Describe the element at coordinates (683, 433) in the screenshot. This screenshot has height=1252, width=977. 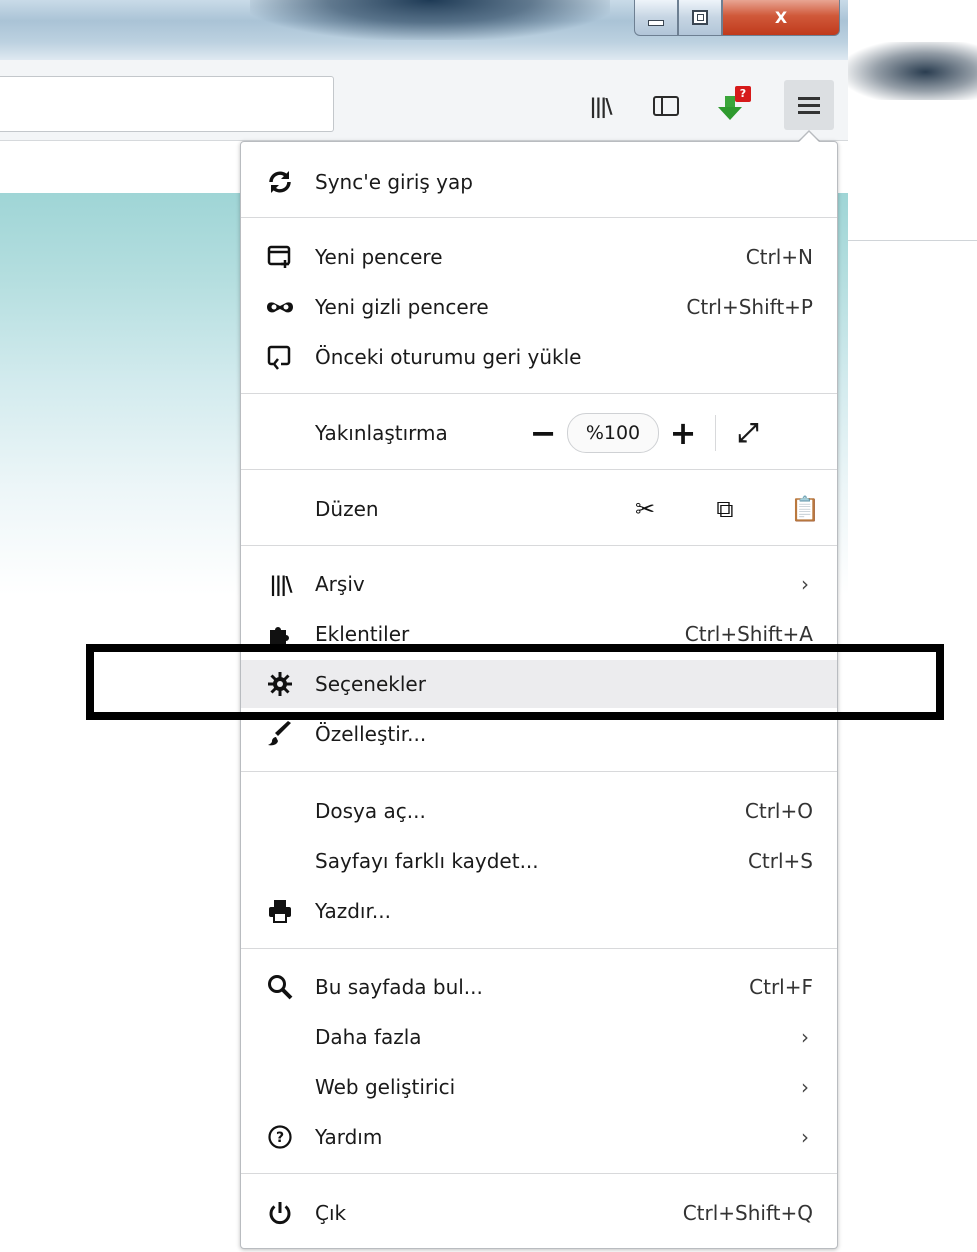
I see `zoom-in-button: +` at that location.